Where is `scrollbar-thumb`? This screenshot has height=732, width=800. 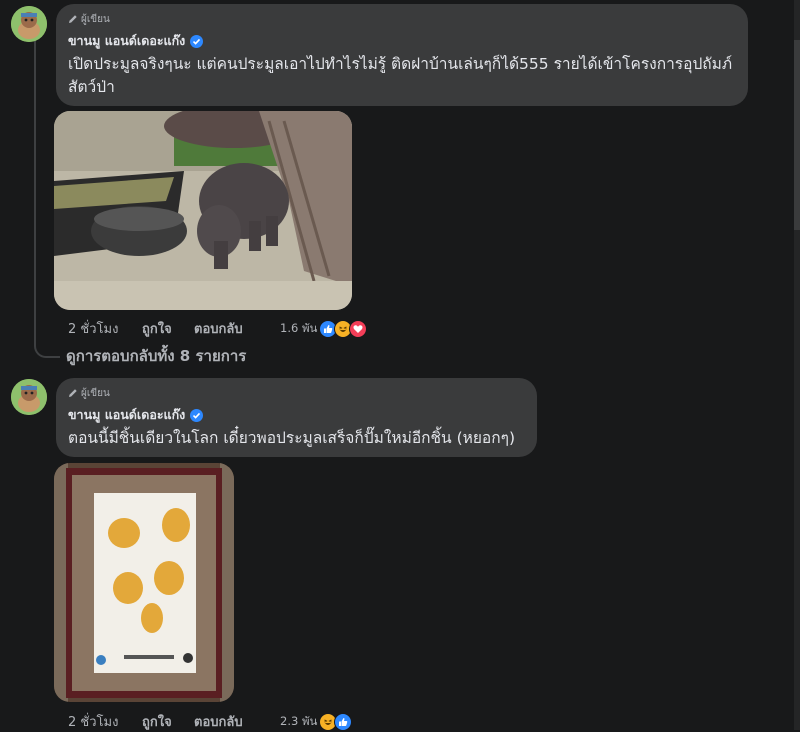 scrollbar-thumb is located at coordinates (797, 135).